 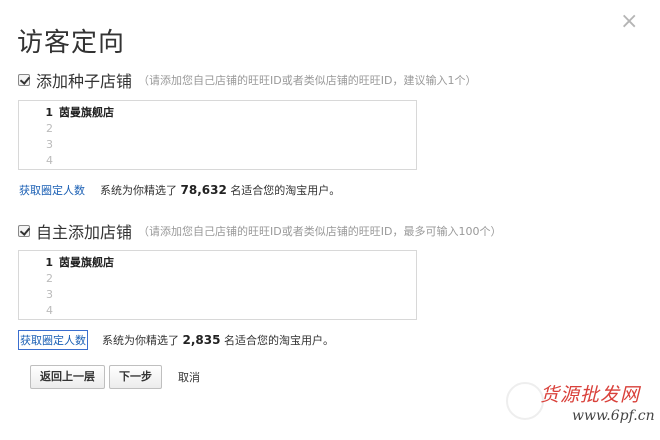 I want to click on next-button: 下一步, so click(x=135, y=377).